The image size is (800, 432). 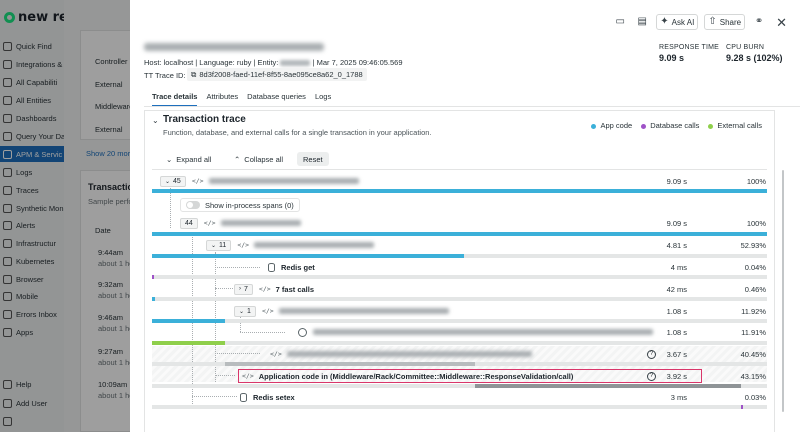 What do you see at coordinates (783, 291) in the screenshot?
I see `trace-scrollbar` at bounding box center [783, 291].